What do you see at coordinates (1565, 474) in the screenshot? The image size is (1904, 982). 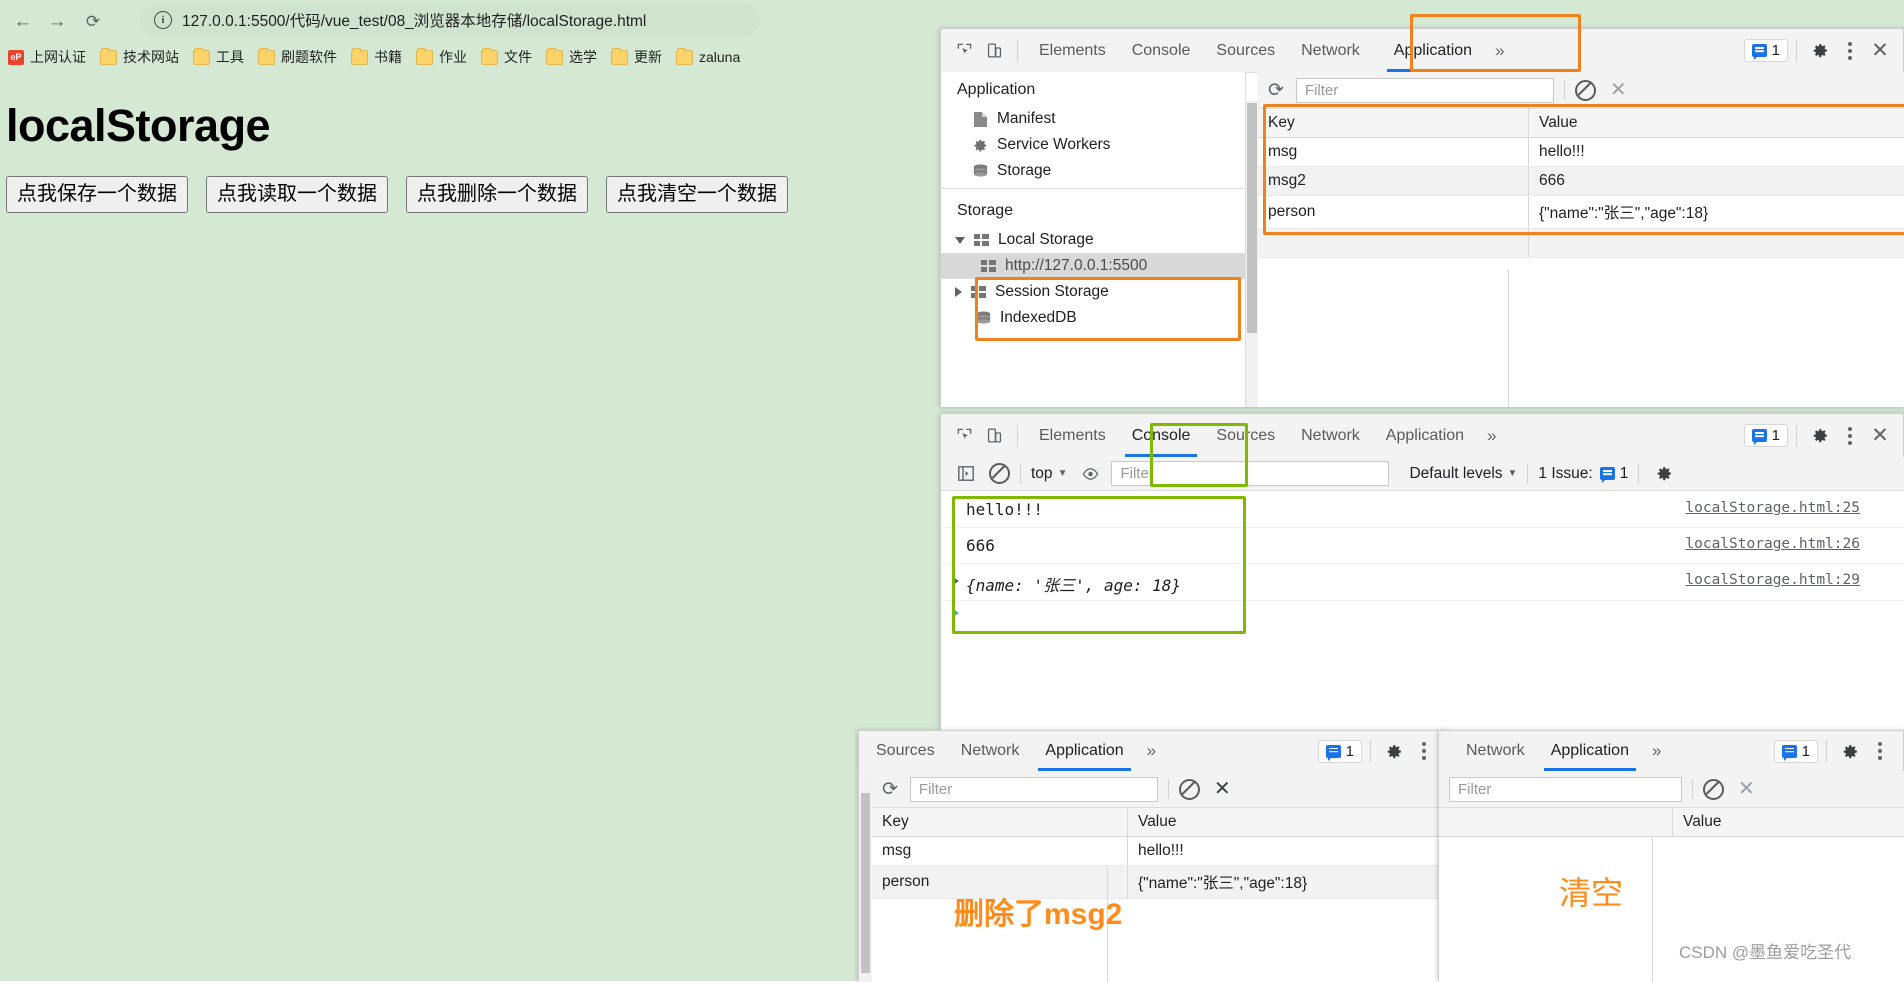 I see `issues-label: 1 Issue:` at bounding box center [1565, 474].